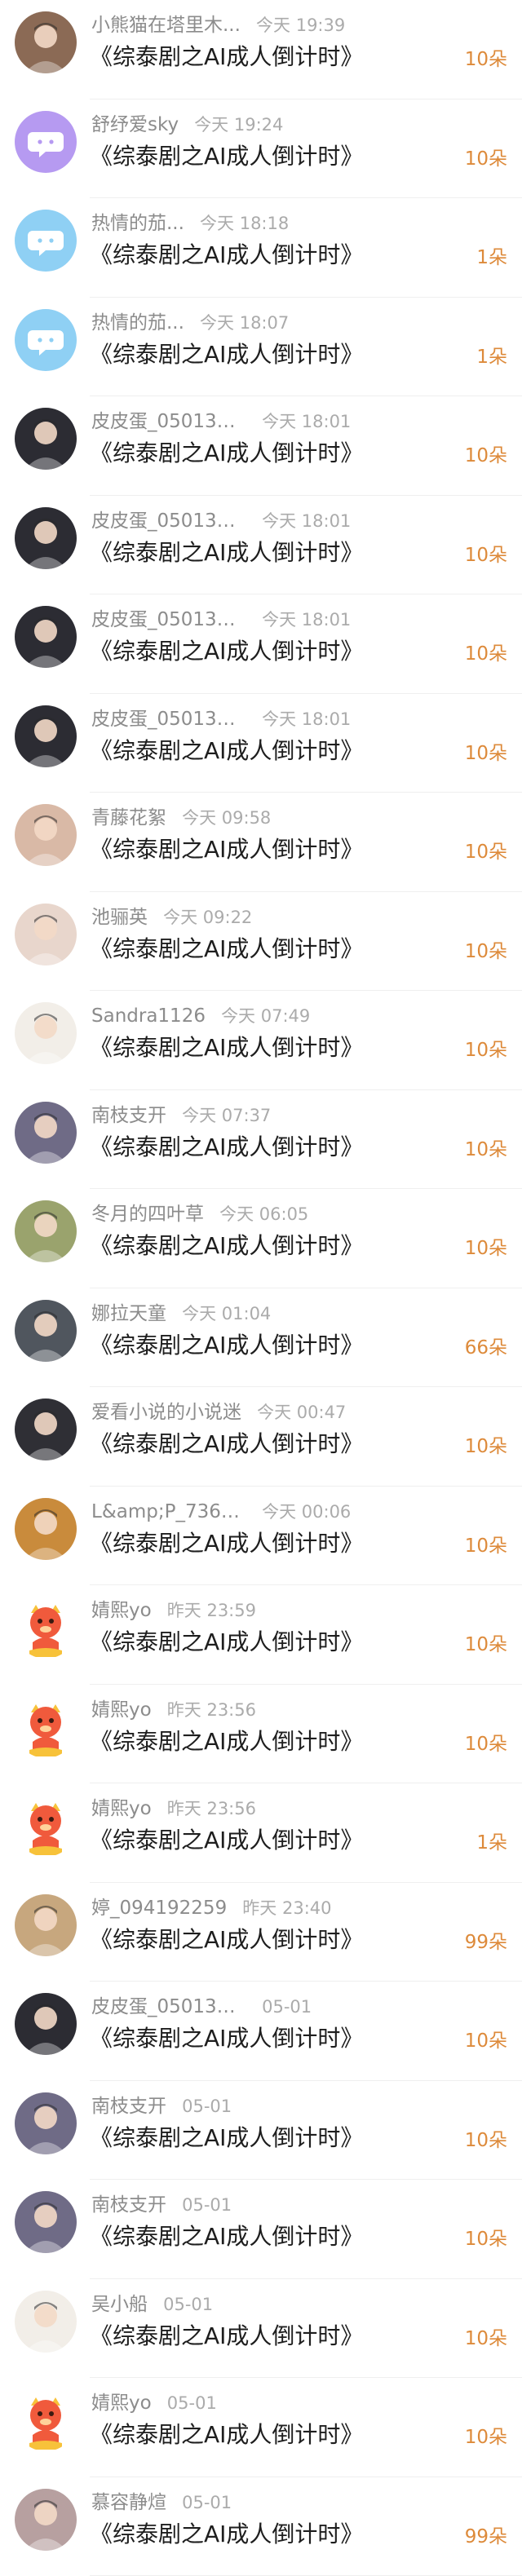 This screenshot has height=2576, width=522. What do you see at coordinates (119, 2304) in the screenshot?
I see `donor-name: 吴小船` at bounding box center [119, 2304].